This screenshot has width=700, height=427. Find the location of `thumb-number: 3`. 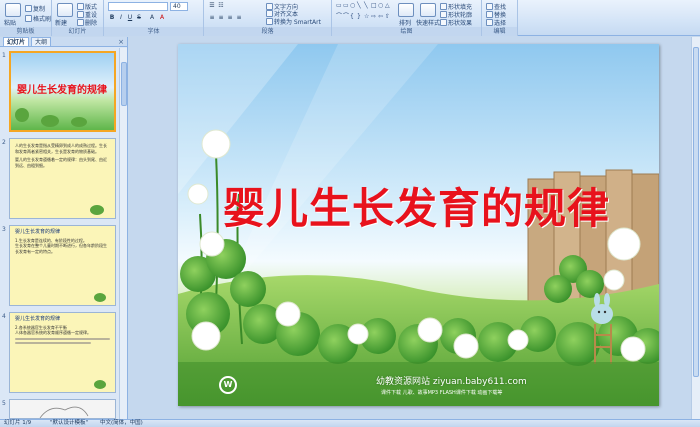

thumb-number: 3 is located at coordinates (4, 229).